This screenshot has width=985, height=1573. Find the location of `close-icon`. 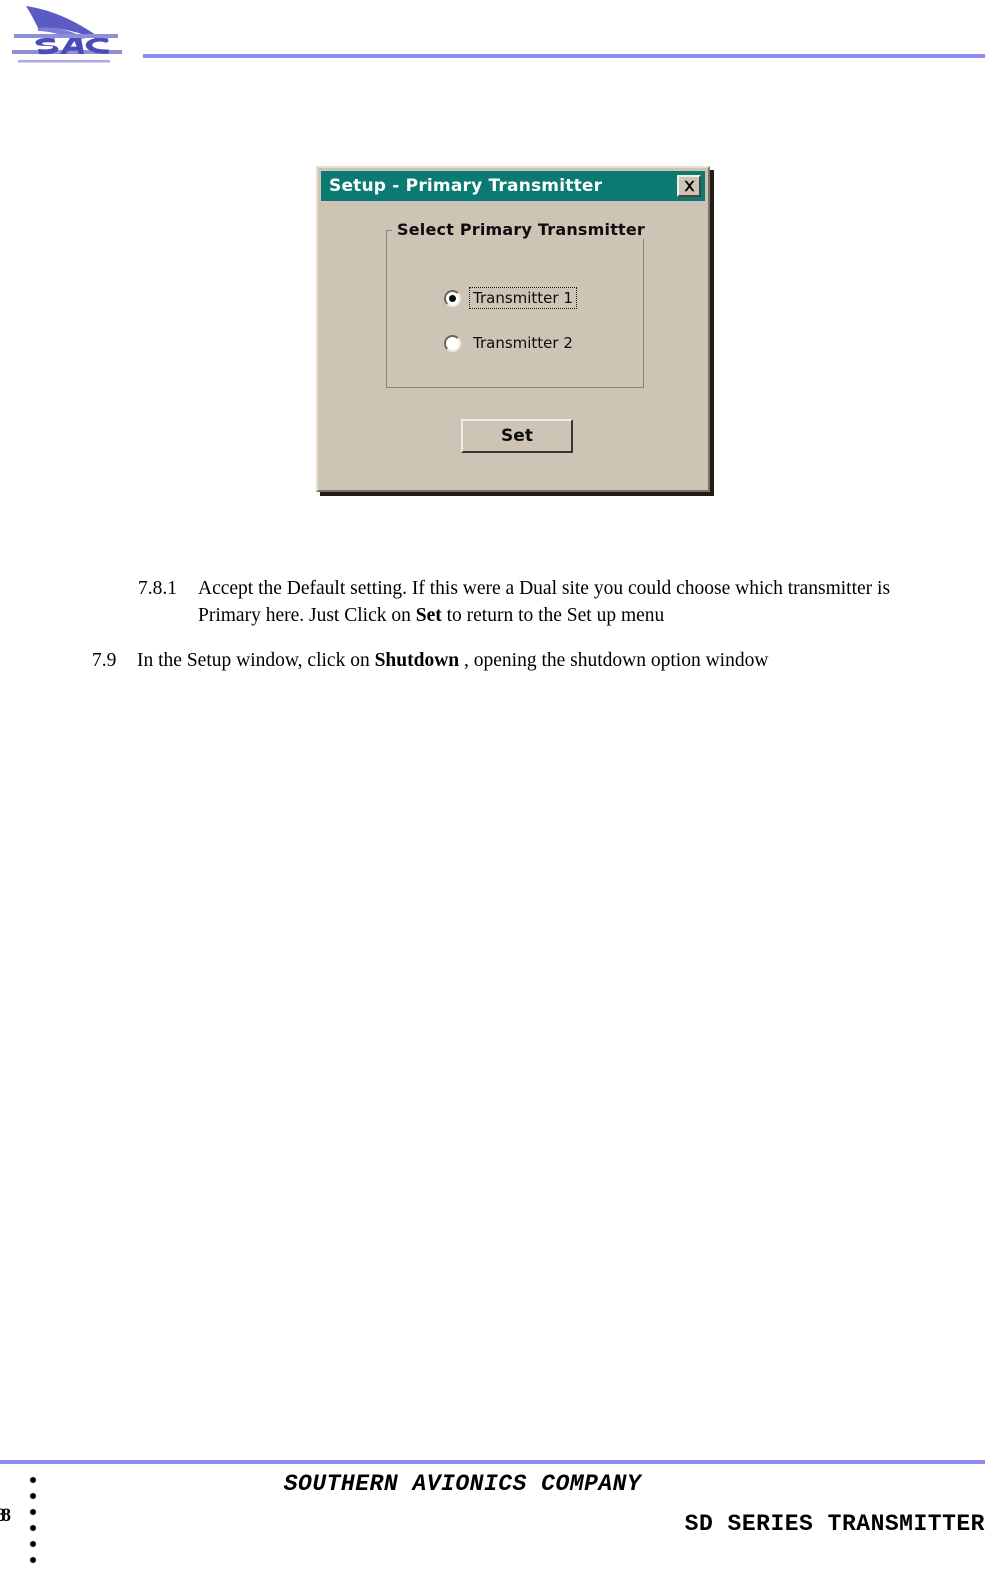

close-icon is located at coordinates (689, 186).